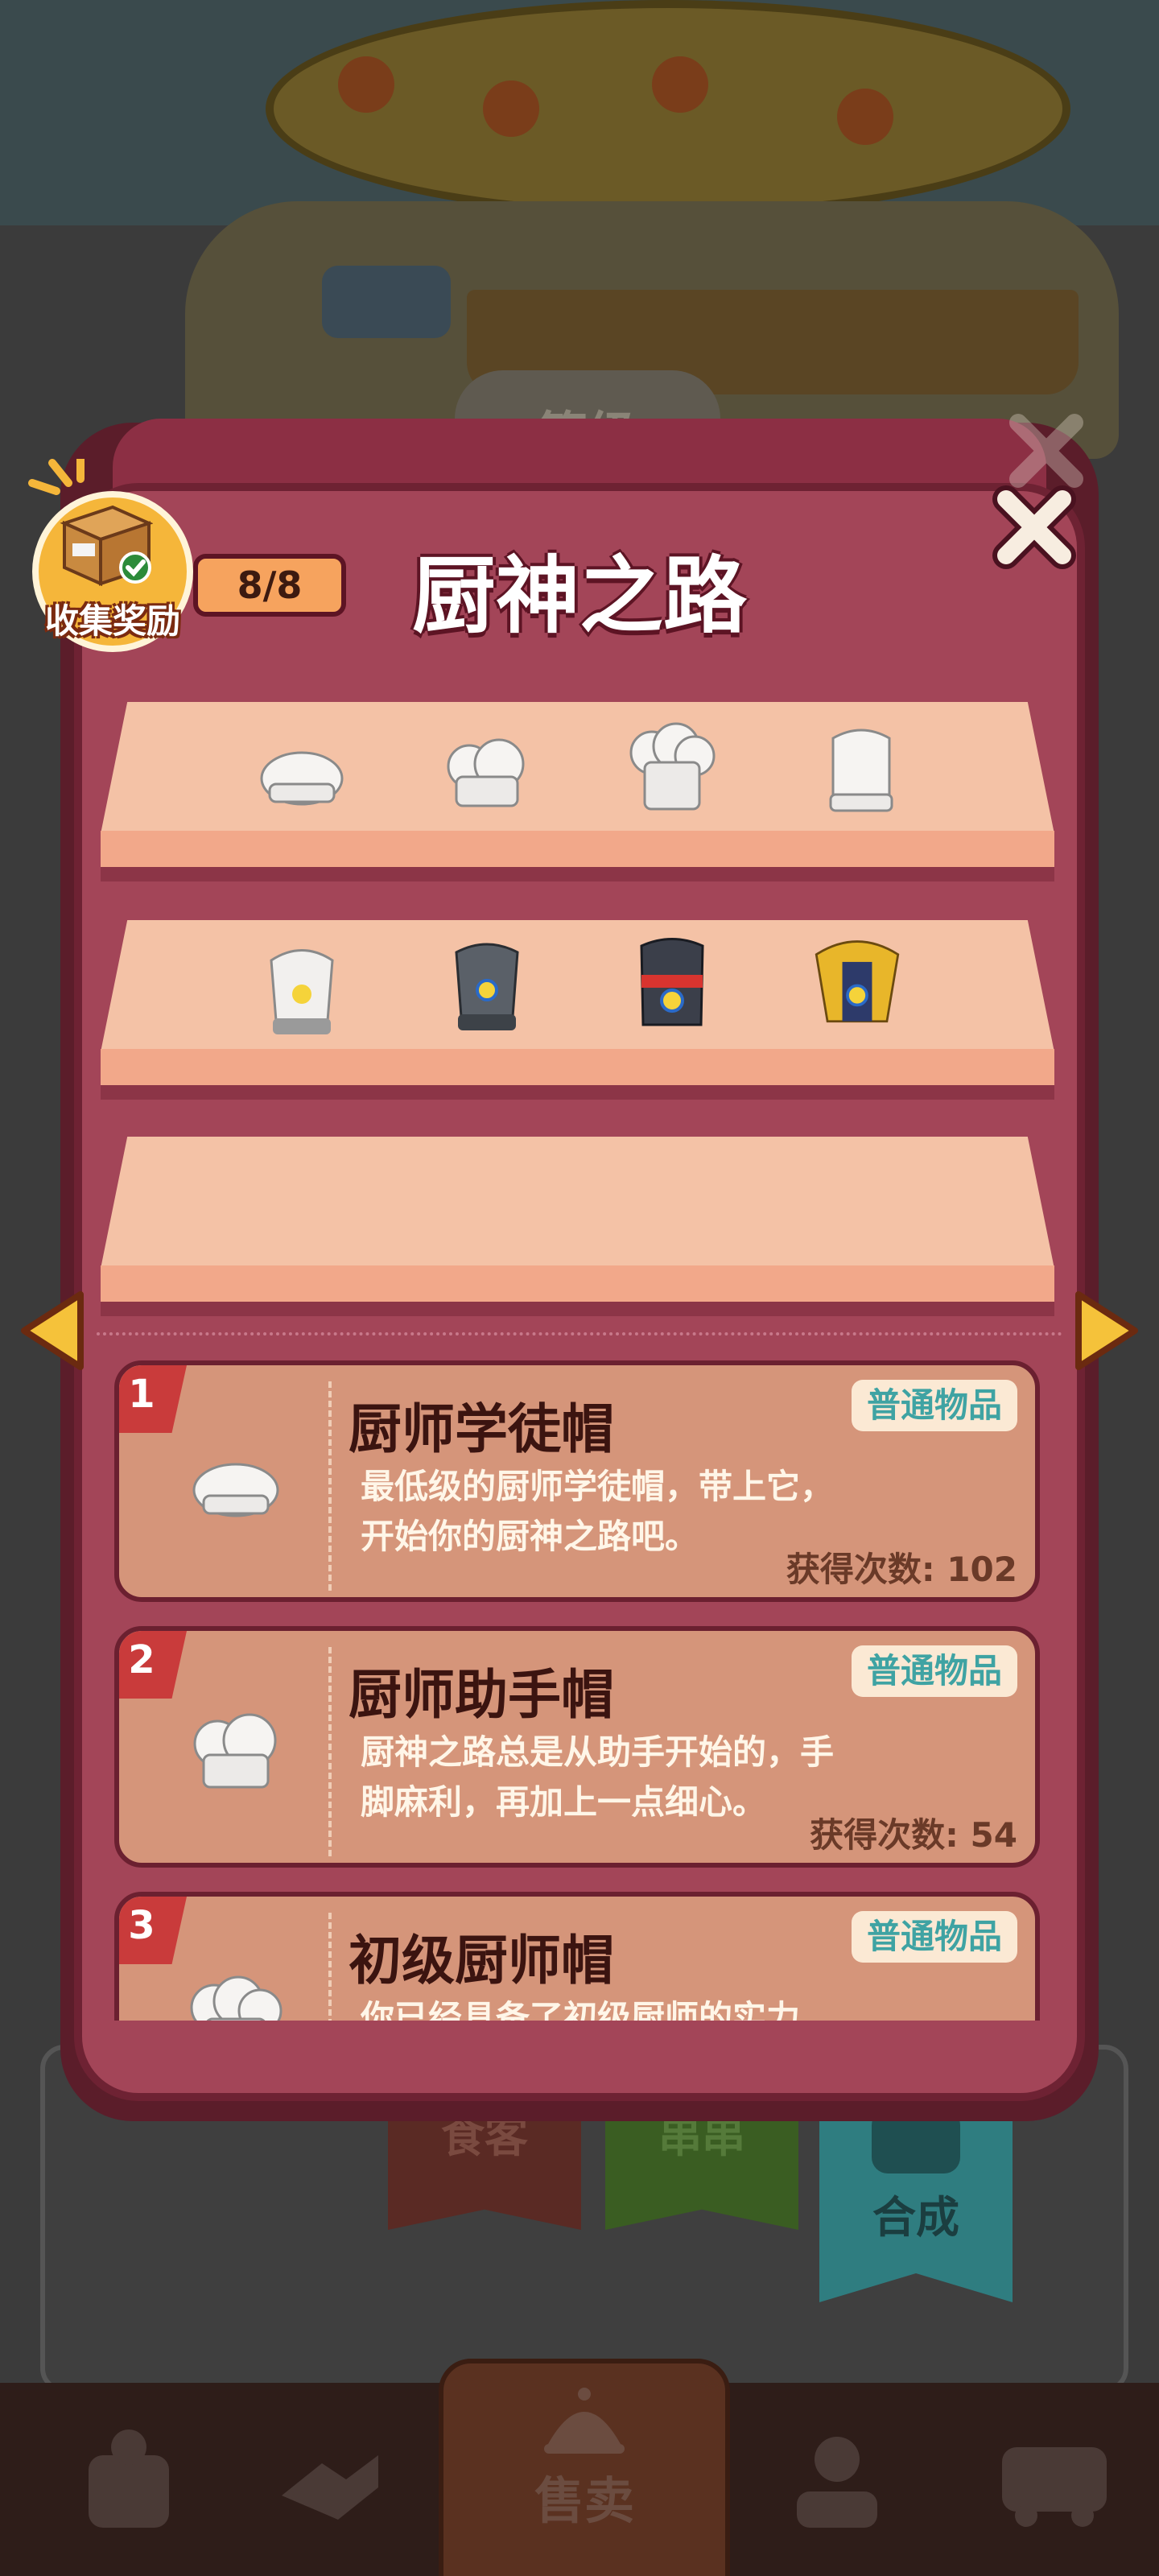 This screenshot has height=2576, width=1159. What do you see at coordinates (386, 302) in the screenshot?
I see `truck-window` at bounding box center [386, 302].